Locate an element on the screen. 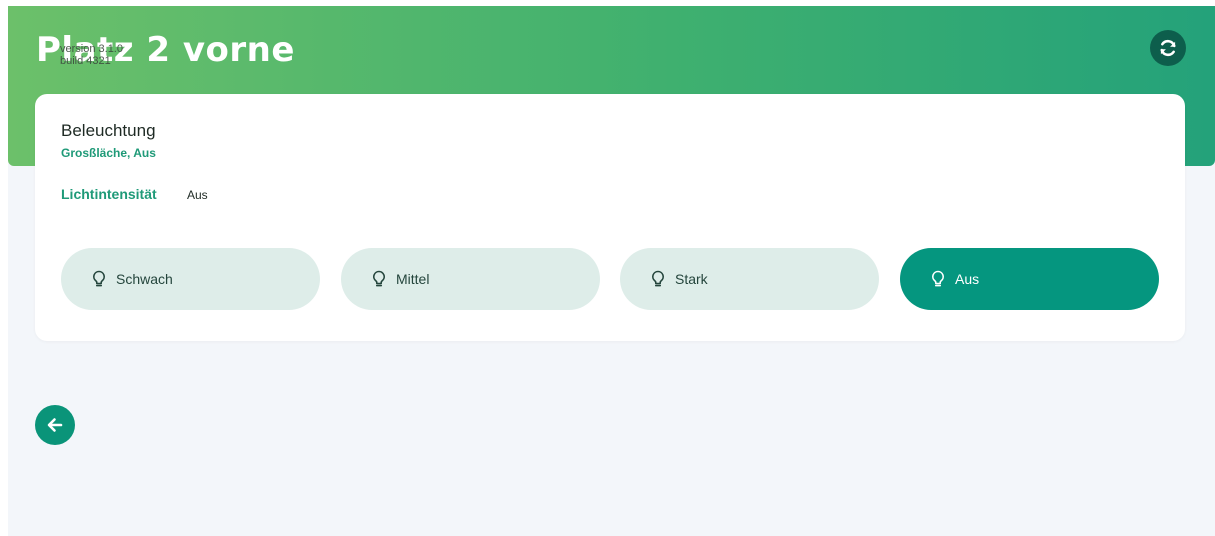 The height and width of the screenshot is (536, 1215). intensity-label: Lichtintensität is located at coordinates (109, 194).